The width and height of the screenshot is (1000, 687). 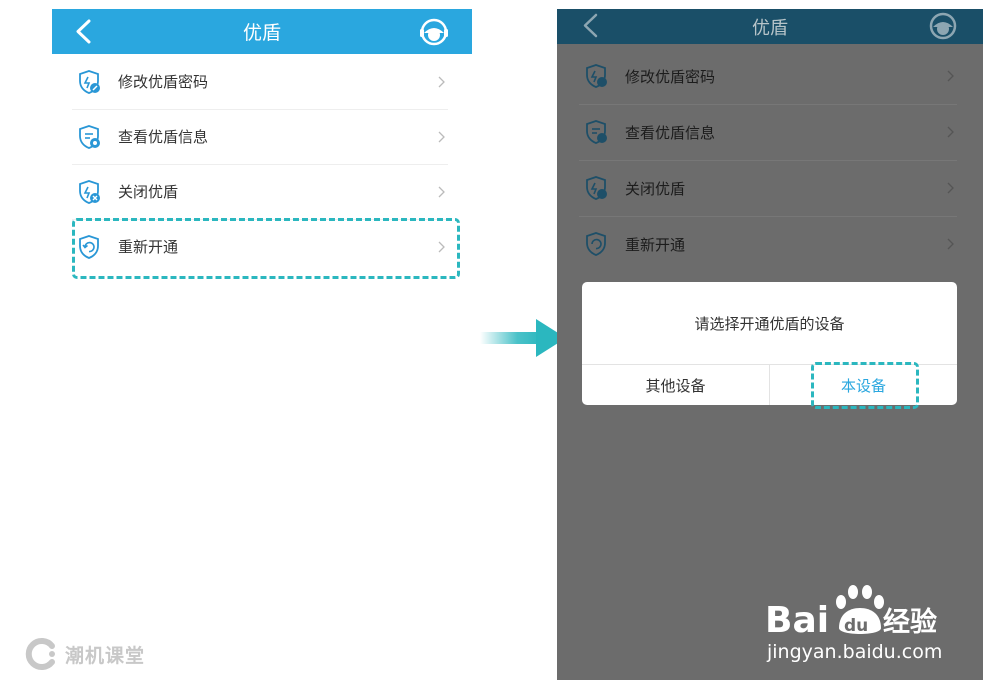 What do you see at coordinates (851, 613) in the screenshot?
I see `baidu-paw-icon: Bai du 经验` at bounding box center [851, 613].